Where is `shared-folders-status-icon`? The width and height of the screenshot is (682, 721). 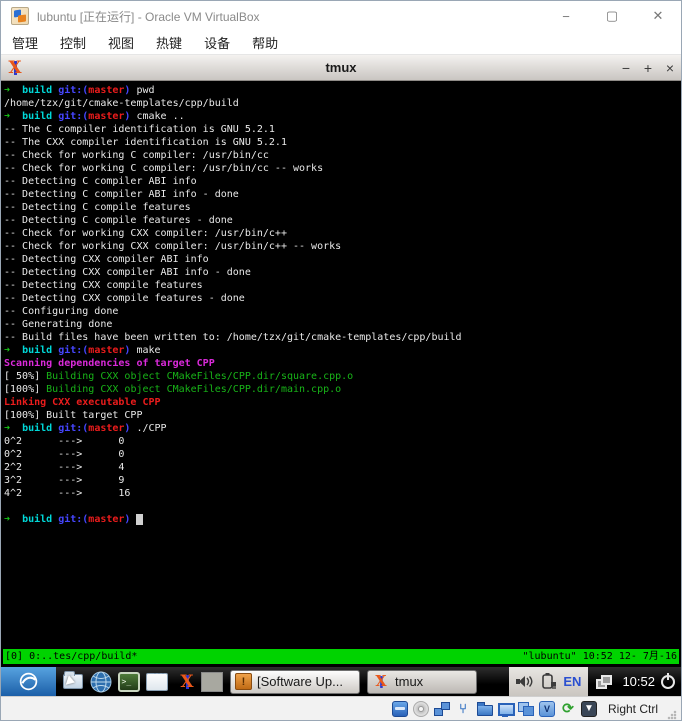 shared-folders-status-icon is located at coordinates (484, 709).